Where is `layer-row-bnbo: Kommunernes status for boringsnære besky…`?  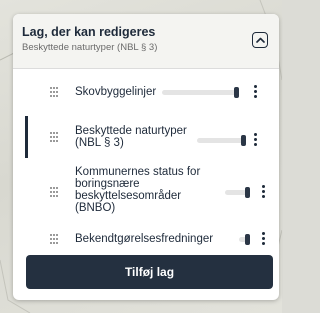
layer-row-bnbo: Kommunernes status for boringsnære besky… is located at coordinates (146, 192).